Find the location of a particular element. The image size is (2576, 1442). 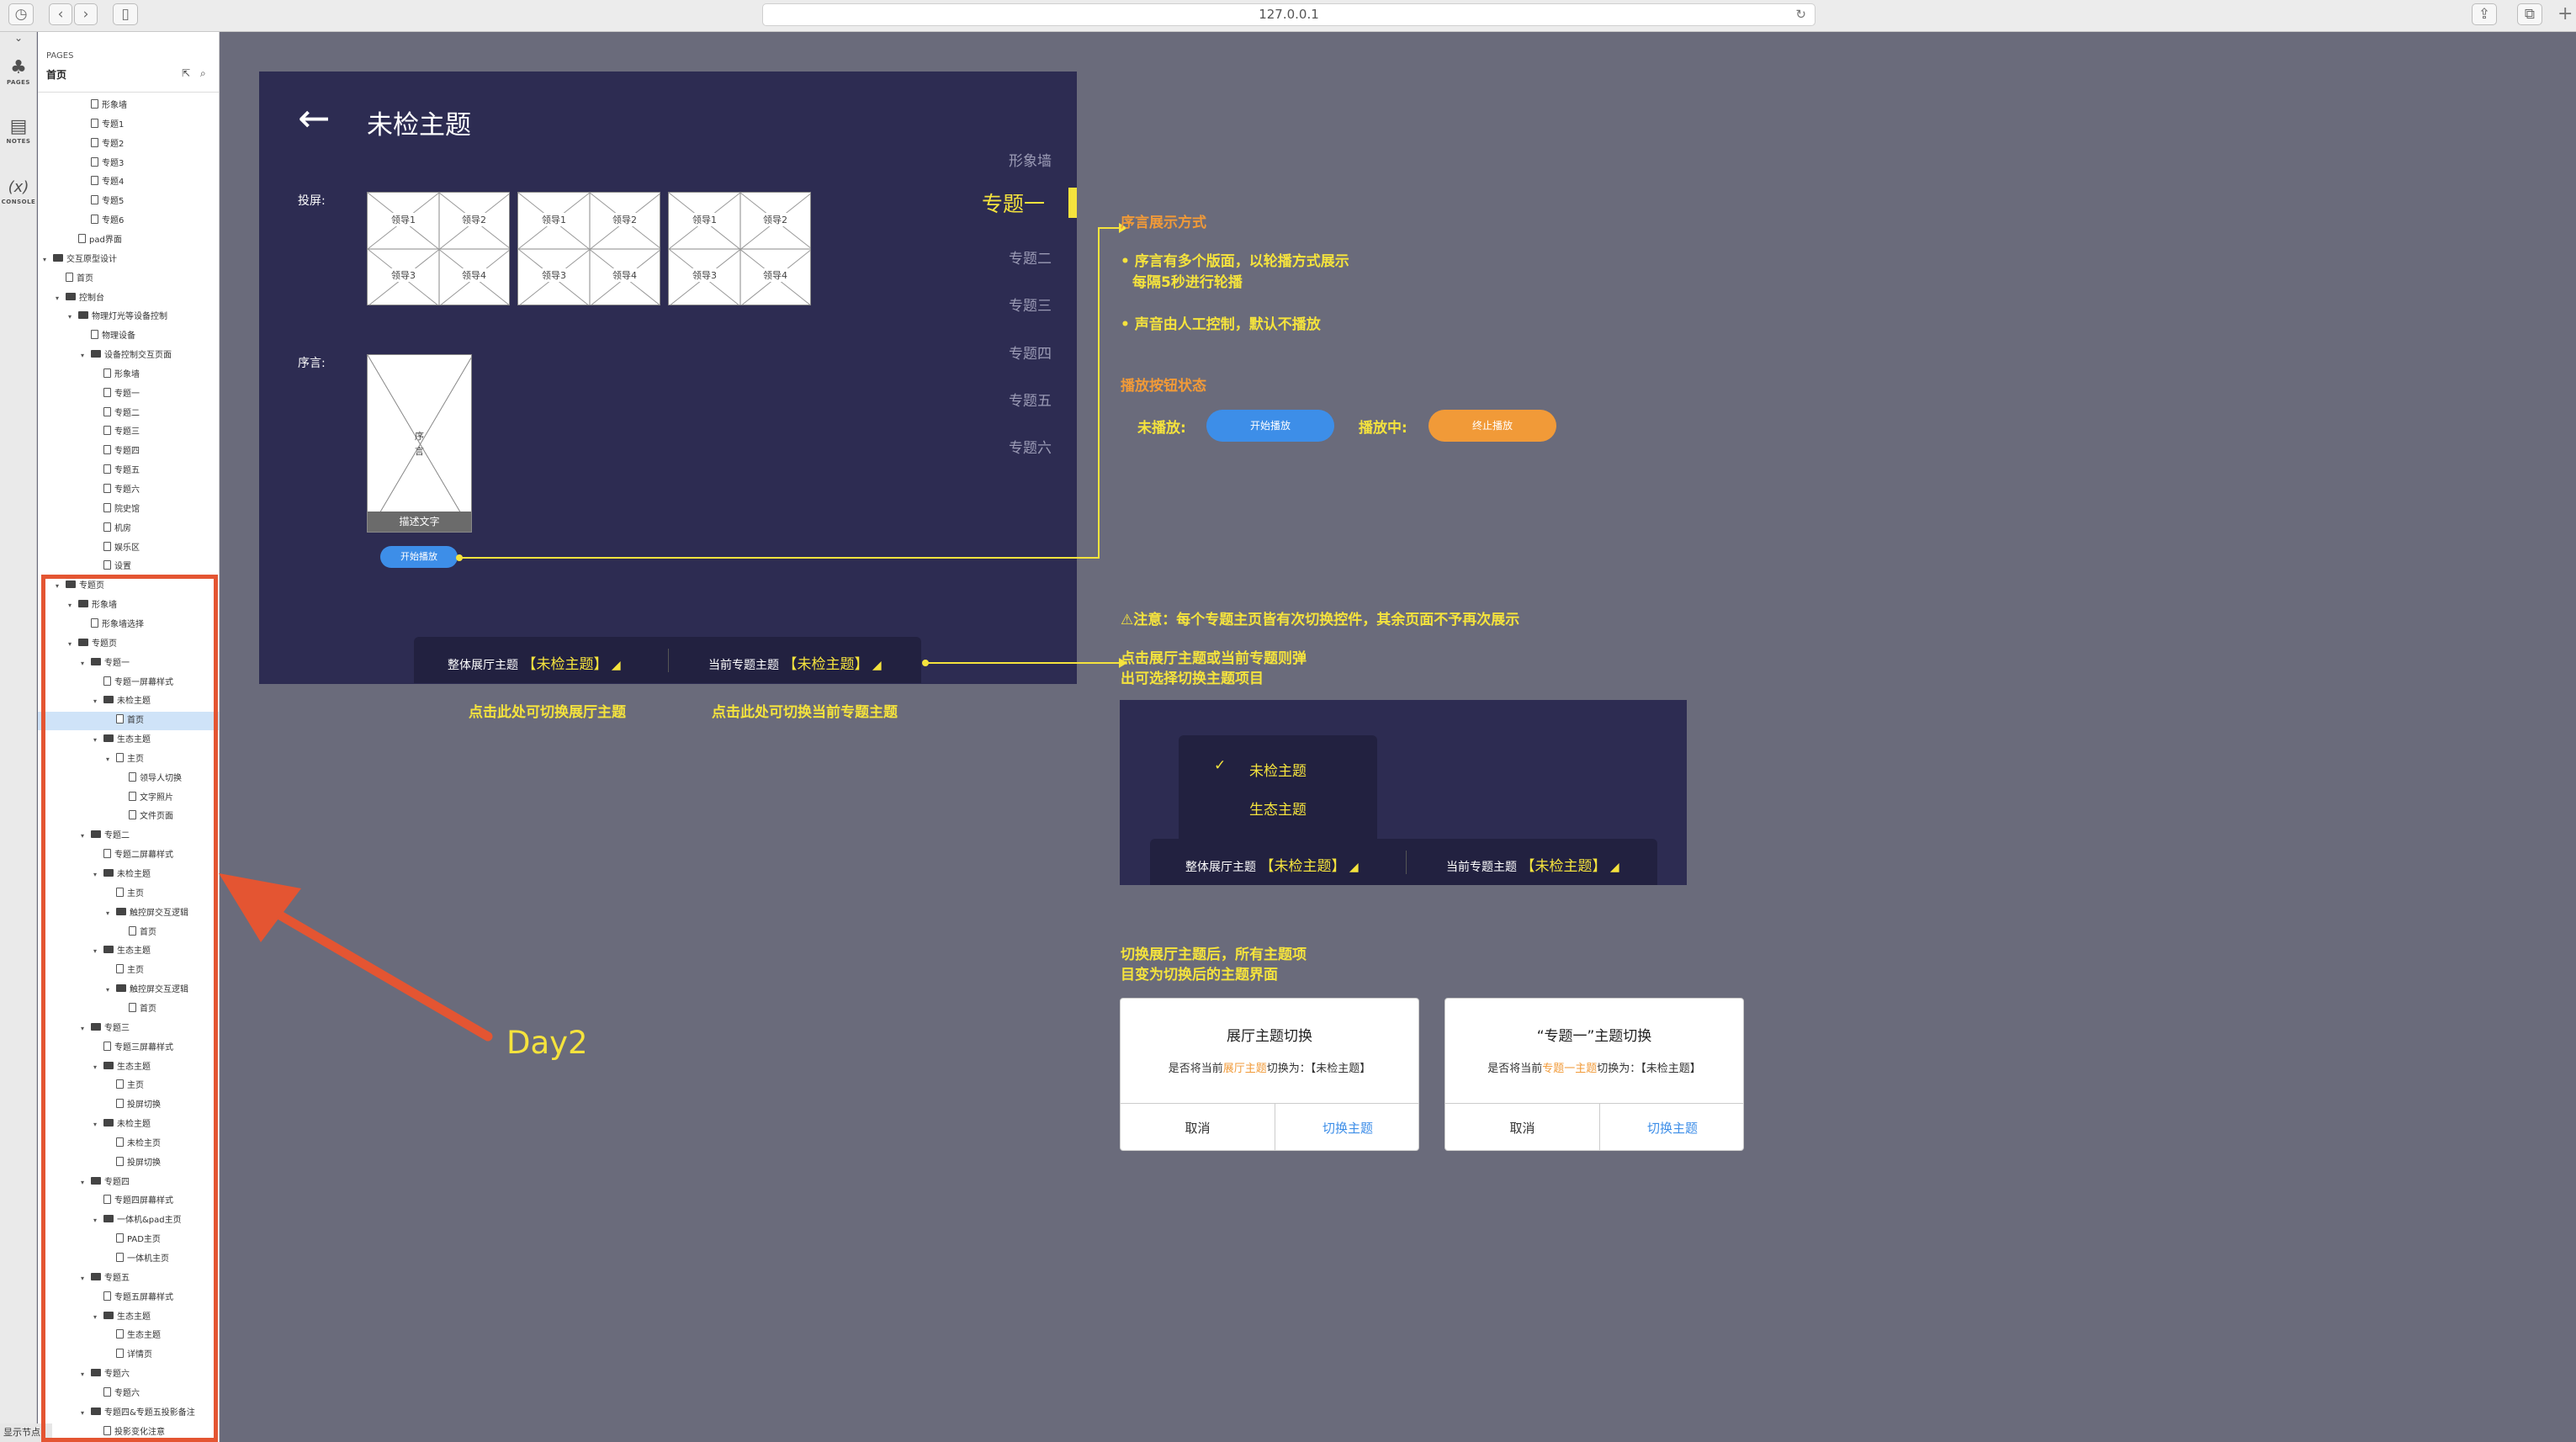

tree-node-label: pad界面 is located at coordinates (105, 240).